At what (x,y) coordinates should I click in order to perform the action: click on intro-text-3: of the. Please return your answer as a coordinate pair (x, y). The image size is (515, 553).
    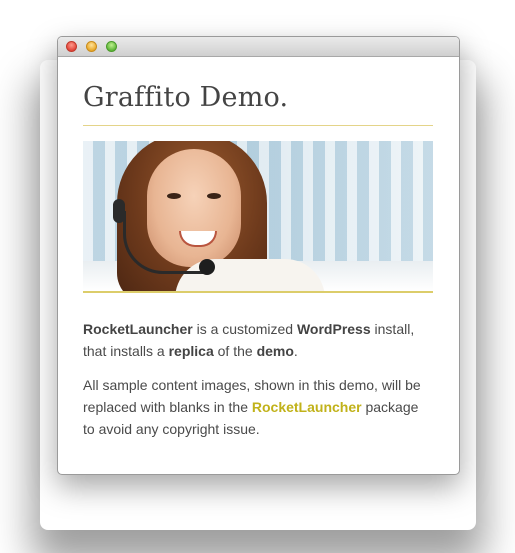
    Looking at the image, I should click on (235, 351).